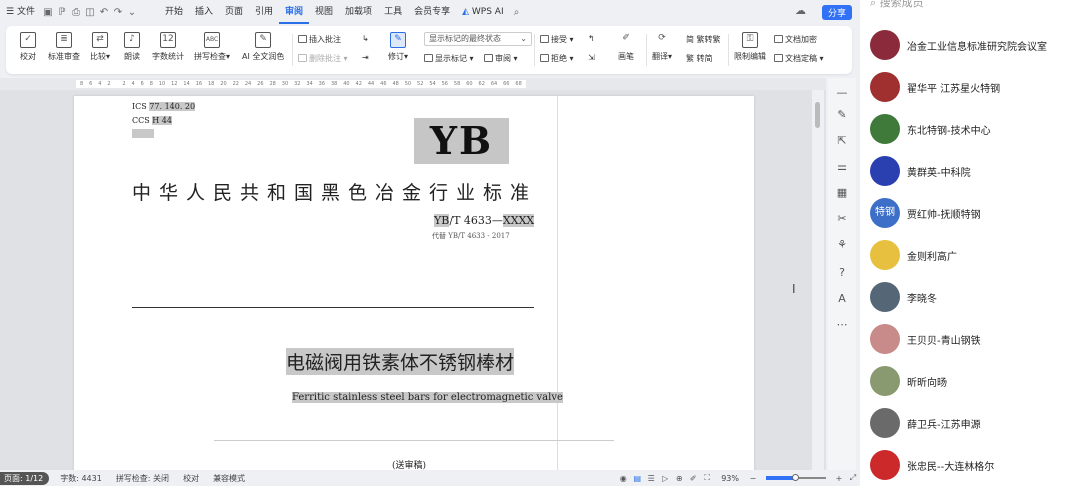 The image size is (1080, 486). What do you see at coordinates (842, 141) in the screenshot?
I see `select-cursor-icon: ⇱` at bounding box center [842, 141].